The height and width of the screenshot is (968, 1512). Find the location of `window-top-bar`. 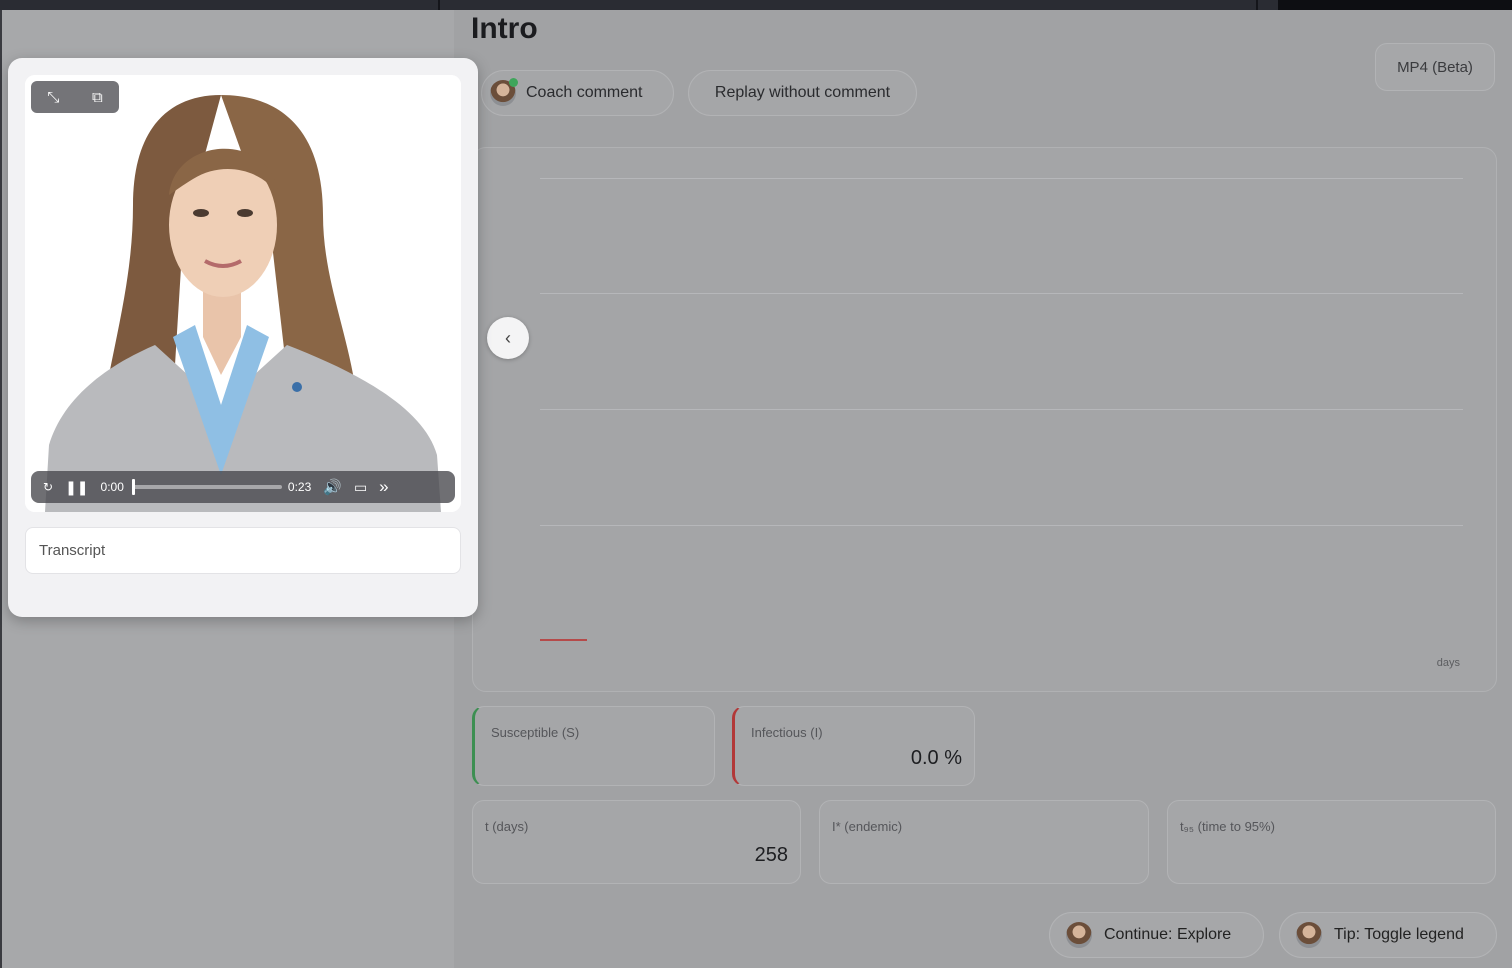

window-top-bar is located at coordinates (756, 5).